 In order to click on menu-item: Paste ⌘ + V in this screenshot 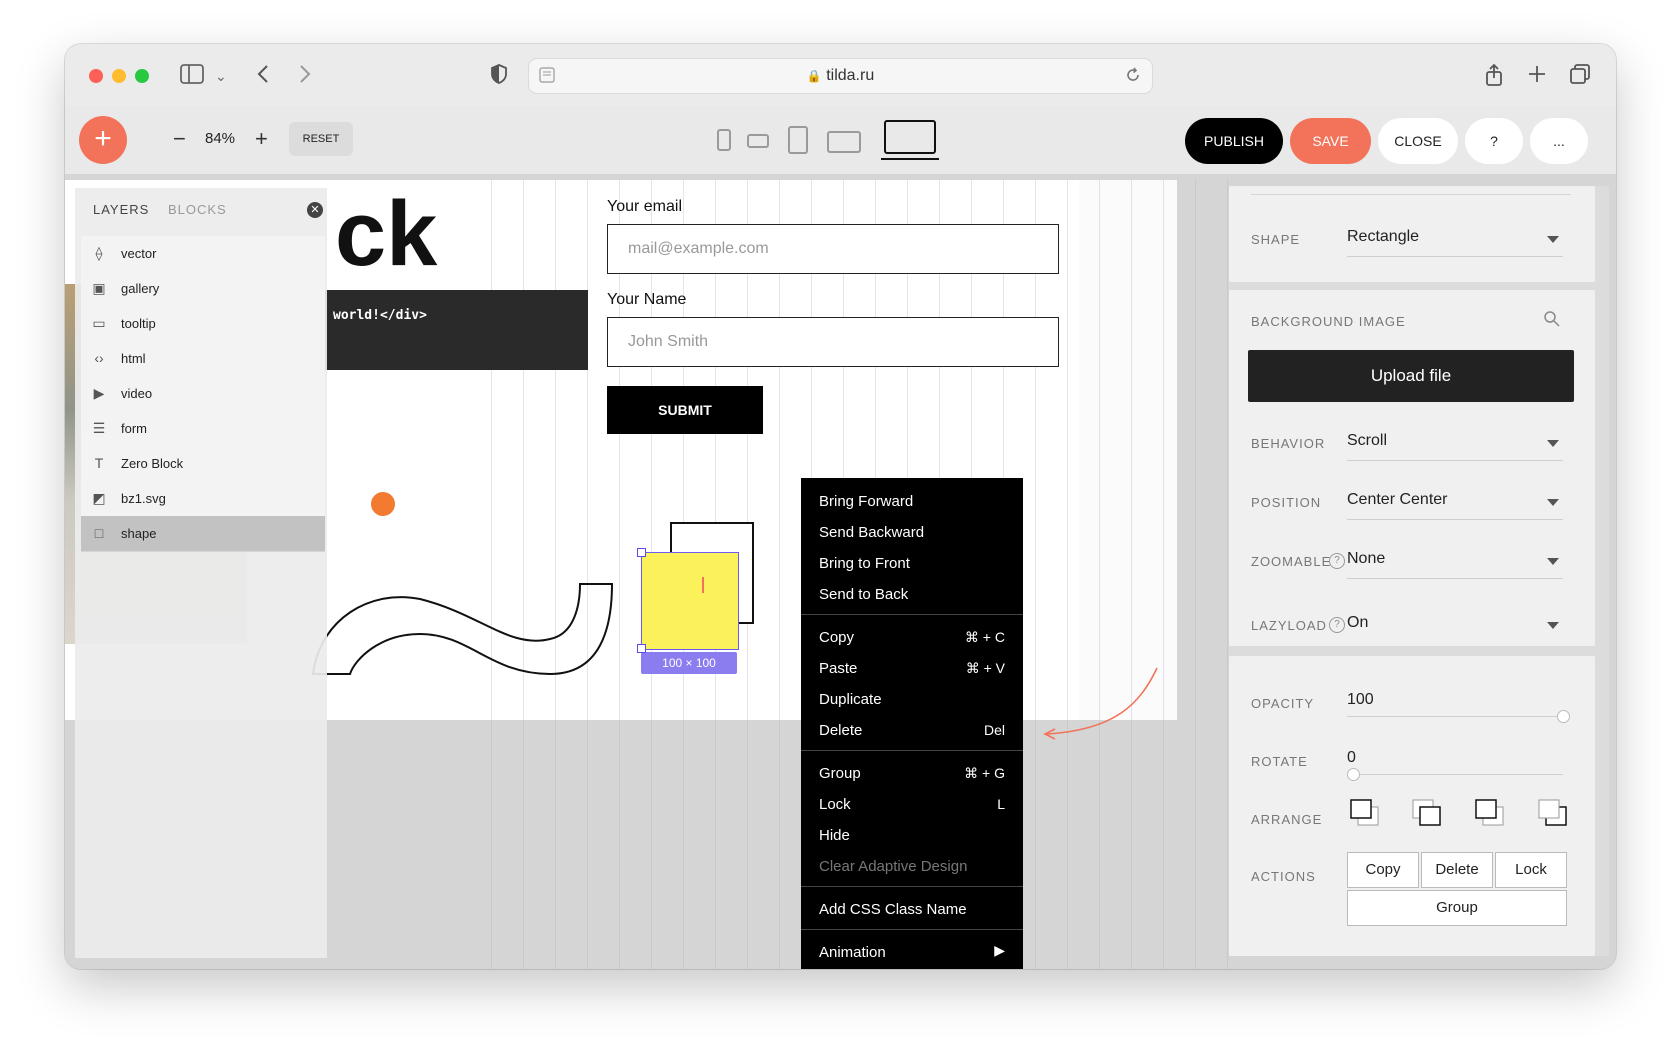, I will do `click(912, 668)`.